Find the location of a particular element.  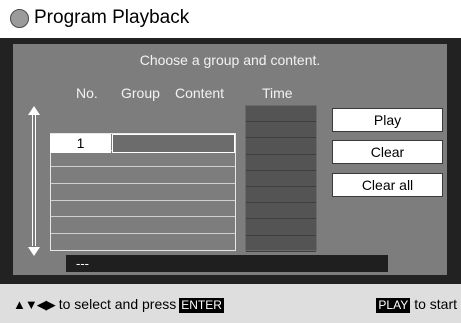

play-button: Play is located at coordinates (387, 120).